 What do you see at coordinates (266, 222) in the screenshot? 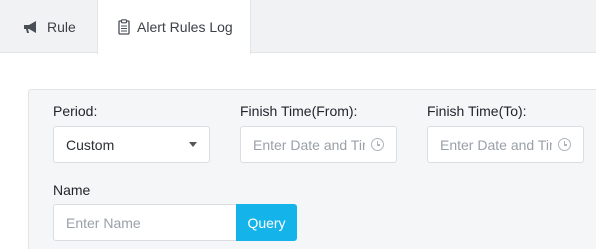
I see `query-button: Query` at bounding box center [266, 222].